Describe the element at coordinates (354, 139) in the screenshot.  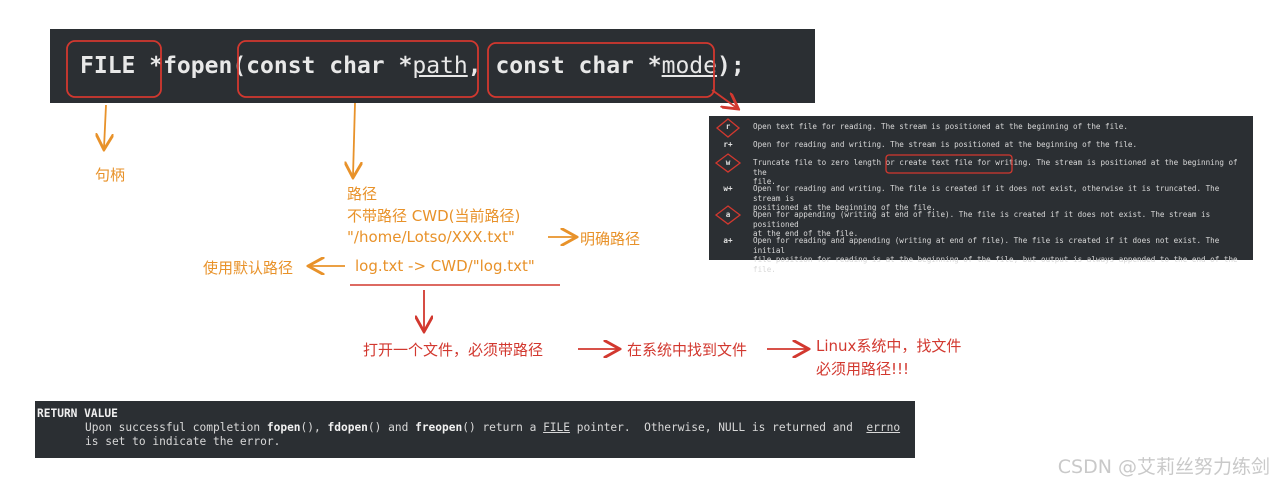
I see `path-arrow` at that location.